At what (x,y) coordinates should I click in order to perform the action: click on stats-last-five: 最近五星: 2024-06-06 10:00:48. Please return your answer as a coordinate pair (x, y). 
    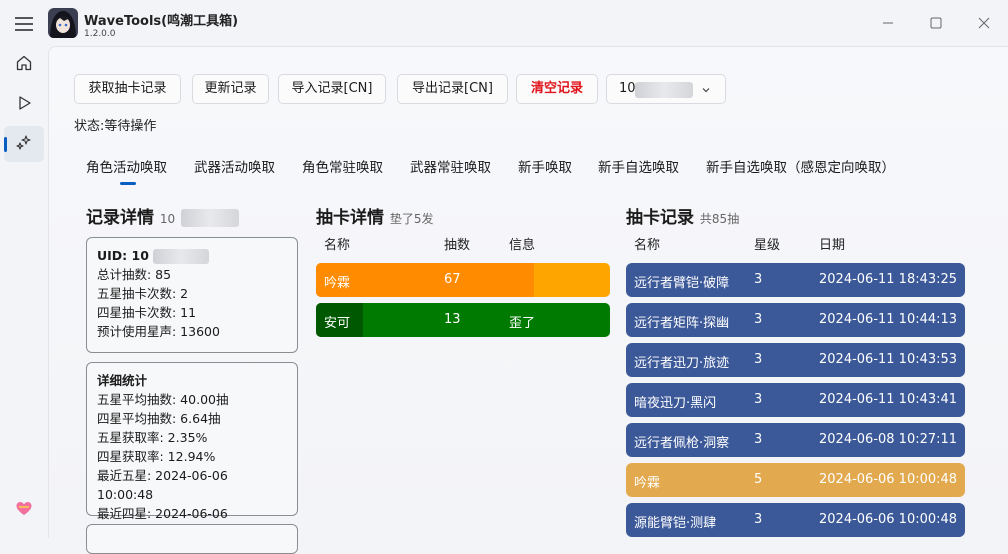
    Looking at the image, I should click on (162, 485).